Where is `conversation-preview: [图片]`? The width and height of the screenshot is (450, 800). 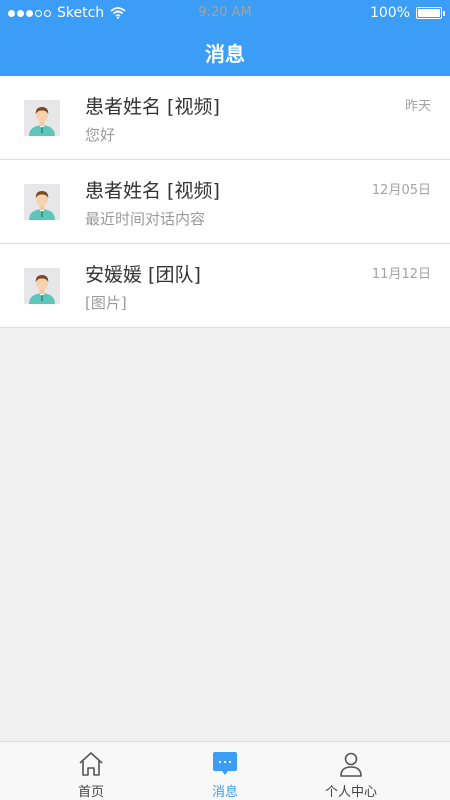 conversation-preview: [图片] is located at coordinates (106, 303).